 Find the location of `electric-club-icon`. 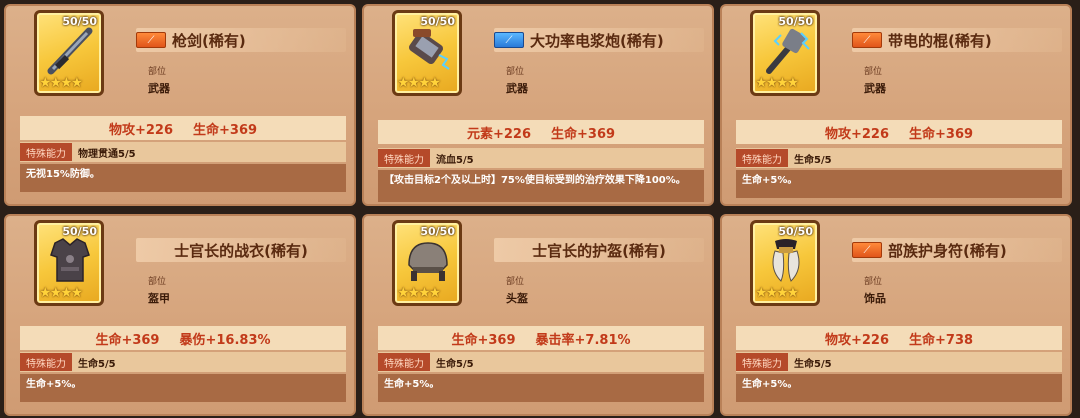

electric-club-icon is located at coordinates (788, 51).